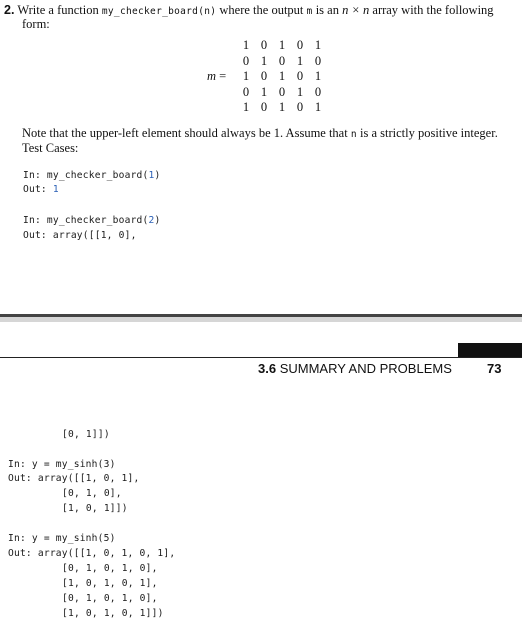 This screenshot has width=522, height=623. I want to click on problem-text-mid: where the output, so click(261, 10).